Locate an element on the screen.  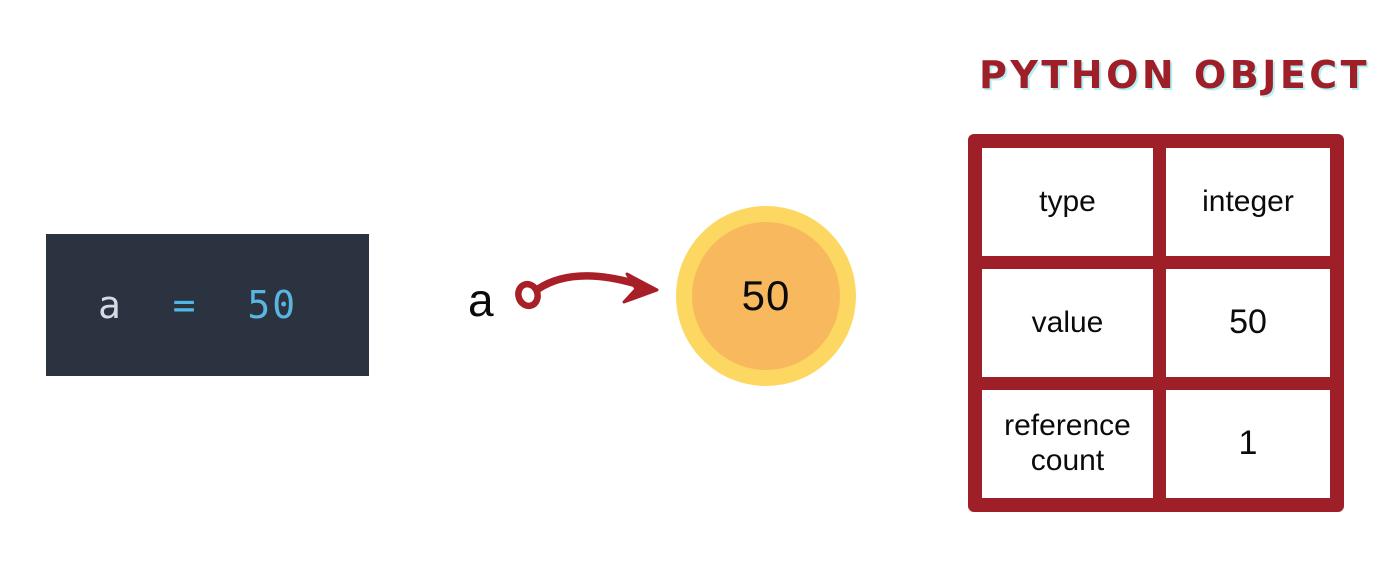
table-cell-value: 1 is located at coordinates (1248, 444).